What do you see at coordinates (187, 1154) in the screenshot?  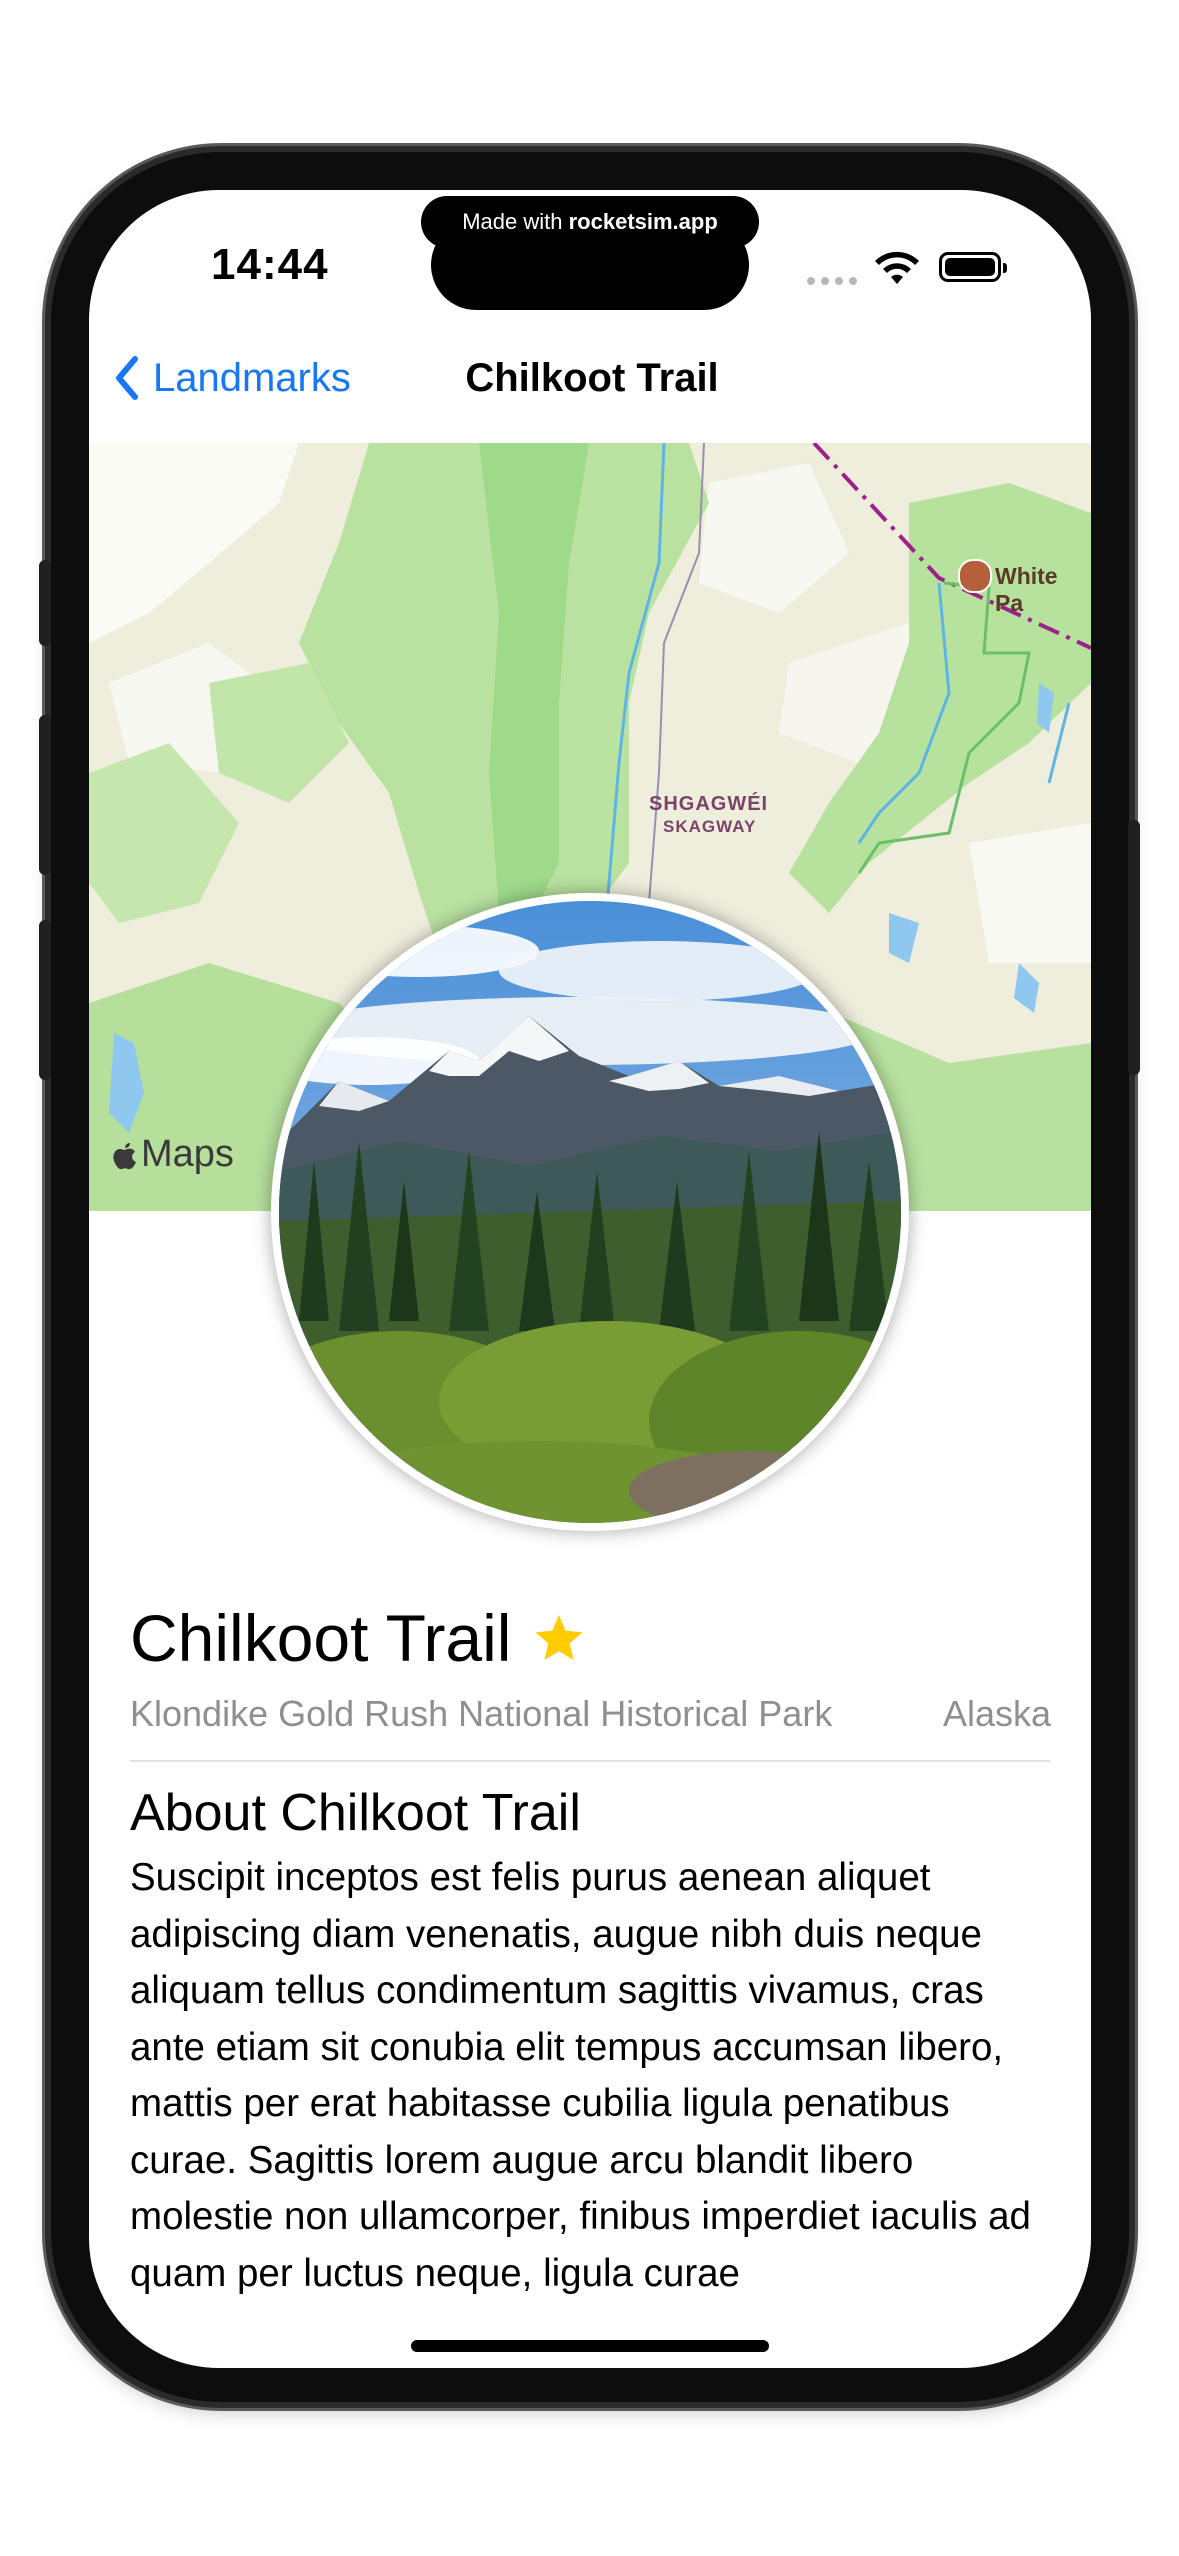 I see `maps-attribution-label: Maps` at bounding box center [187, 1154].